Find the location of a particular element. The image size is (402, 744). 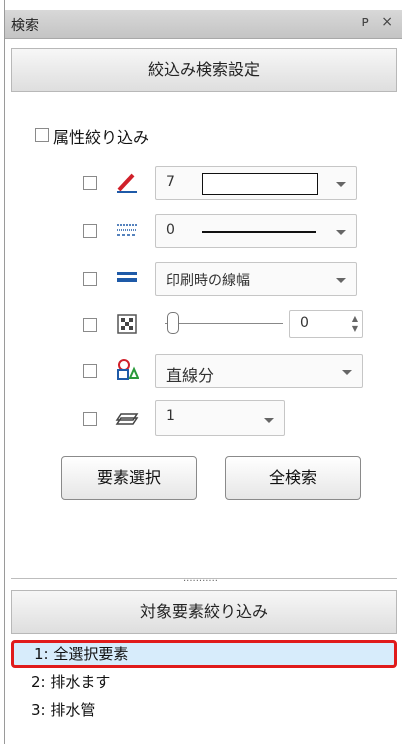

element-type-value: 直線分 is located at coordinates (190, 375).